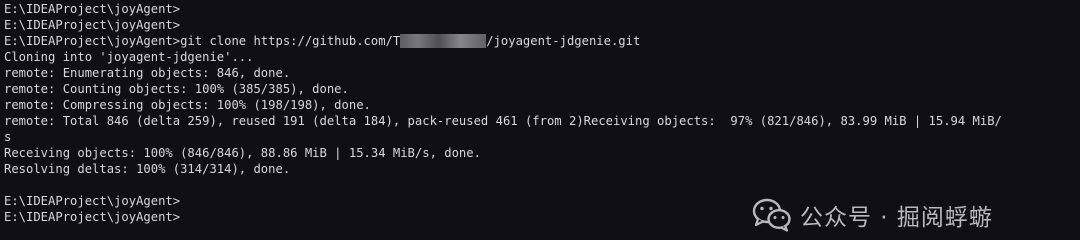 The width and height of the screenshot is (1080, 240). I want to click on watermark-text: 公众号 · 掘阅蜉蝣, so click(896, 218).